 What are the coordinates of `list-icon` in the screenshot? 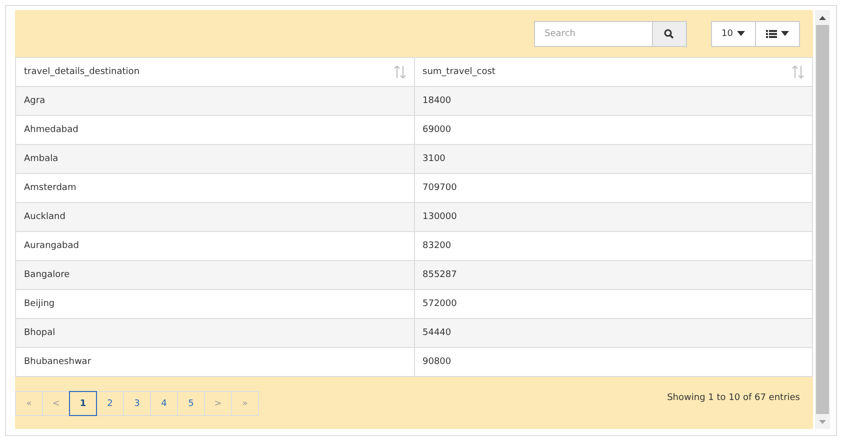 It's located at (771, 34).